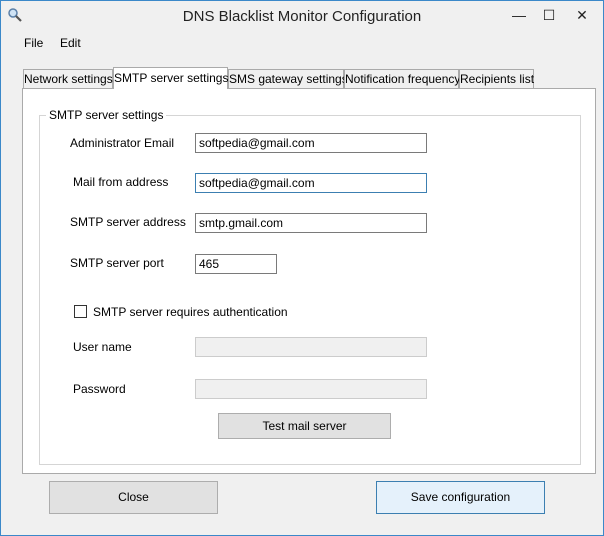 This screenshot has height=536, width=604. I want to click on password-input, so click(311, 389).